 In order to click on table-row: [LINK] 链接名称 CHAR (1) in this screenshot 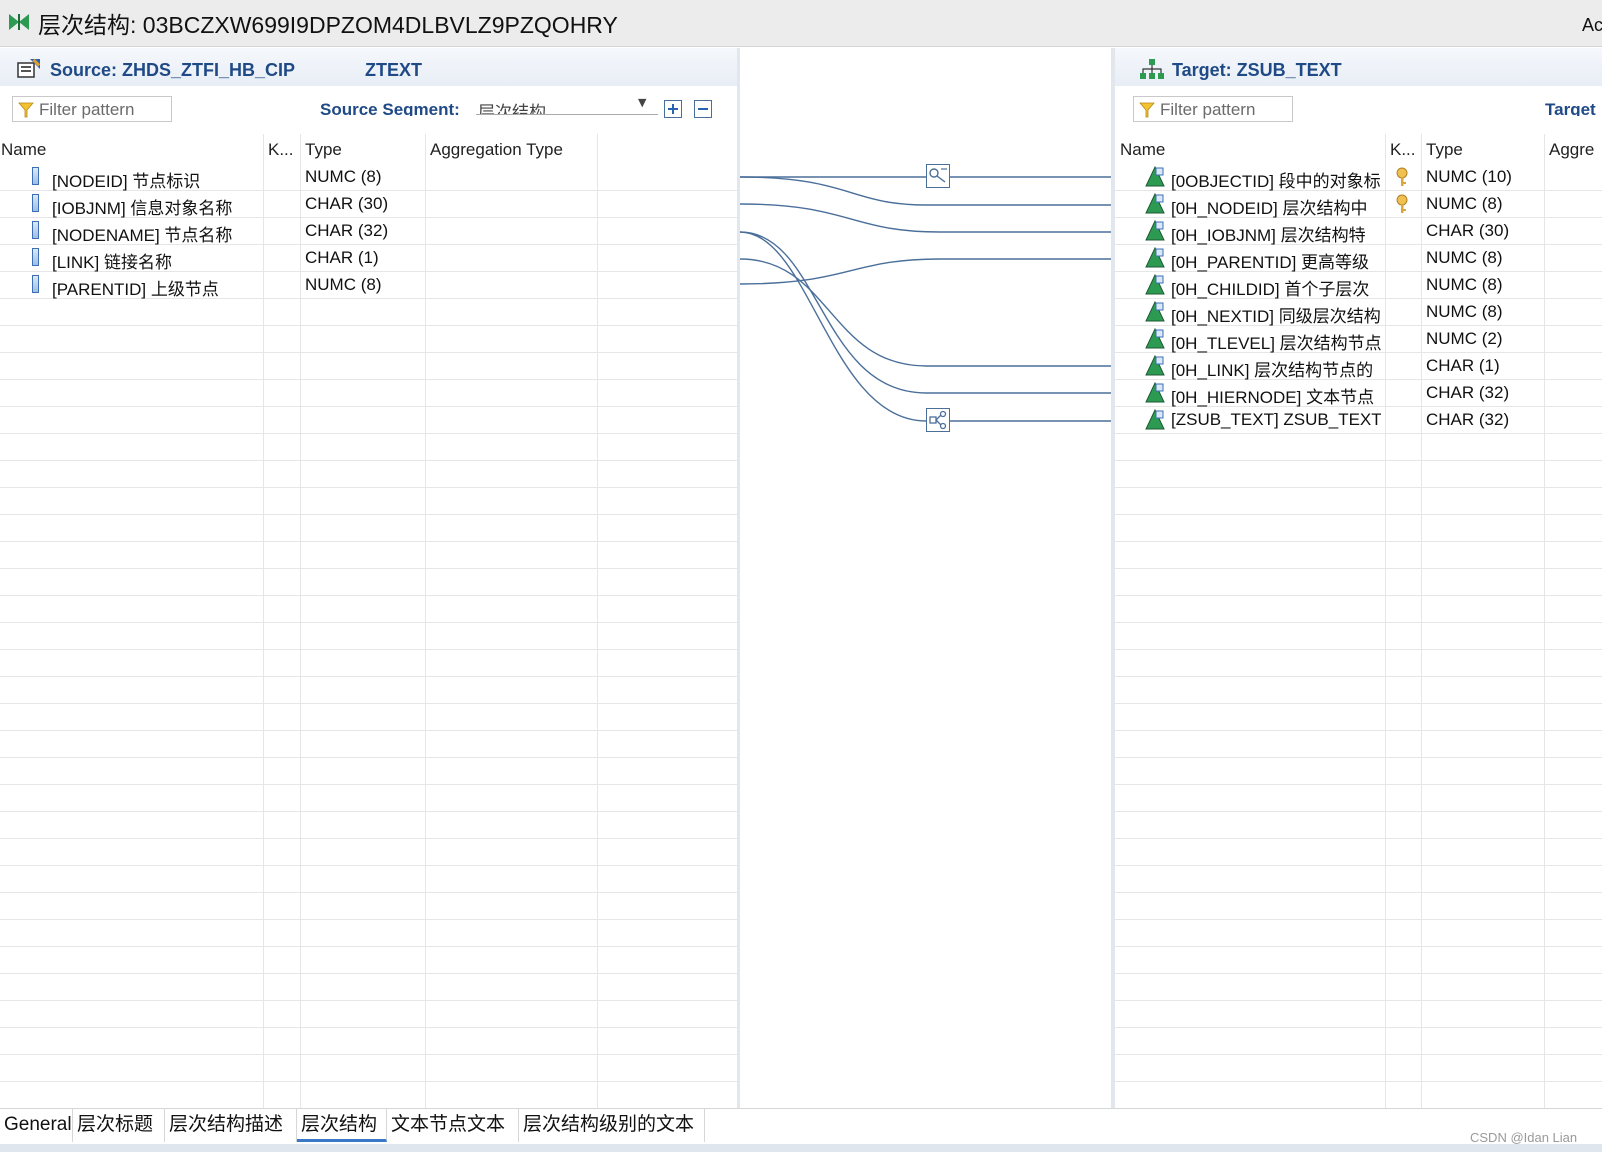, I will do `click(368, 258)`.